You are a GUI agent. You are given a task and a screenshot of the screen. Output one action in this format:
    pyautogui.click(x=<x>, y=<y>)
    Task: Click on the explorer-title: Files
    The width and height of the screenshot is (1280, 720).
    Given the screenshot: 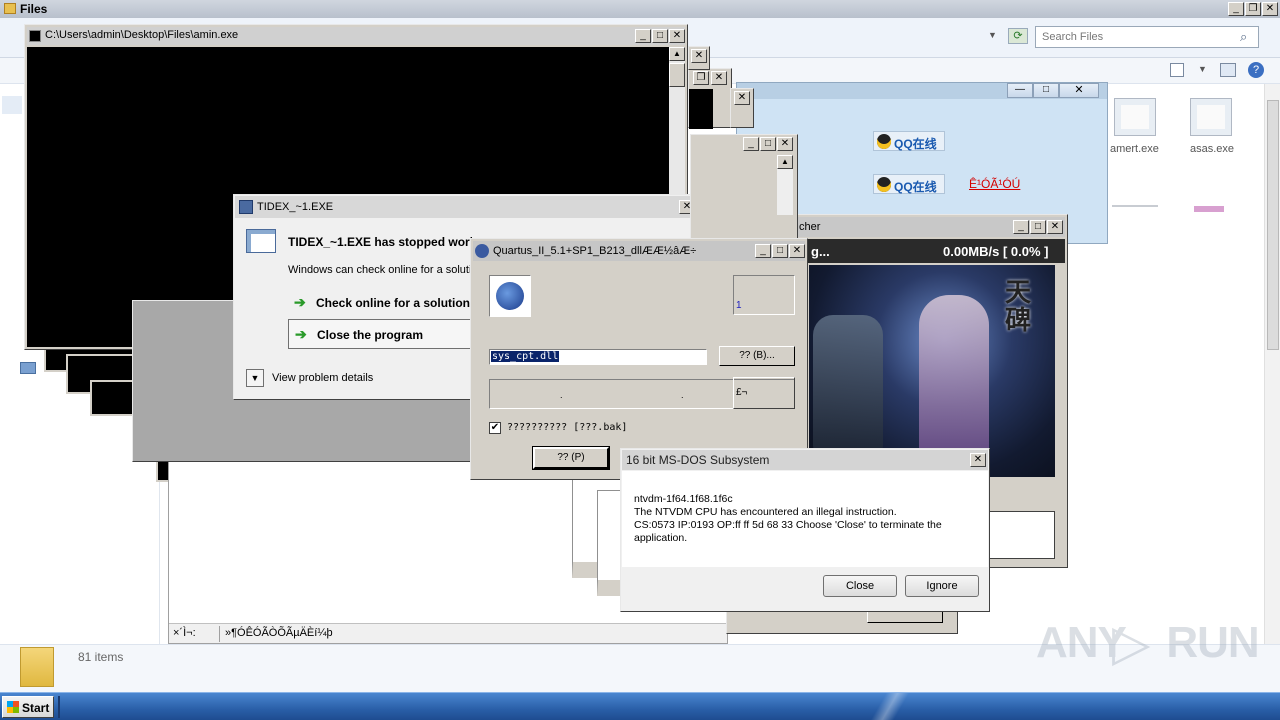 What is the action you would take?
    pyautogui.click(x=34, y=9)
    